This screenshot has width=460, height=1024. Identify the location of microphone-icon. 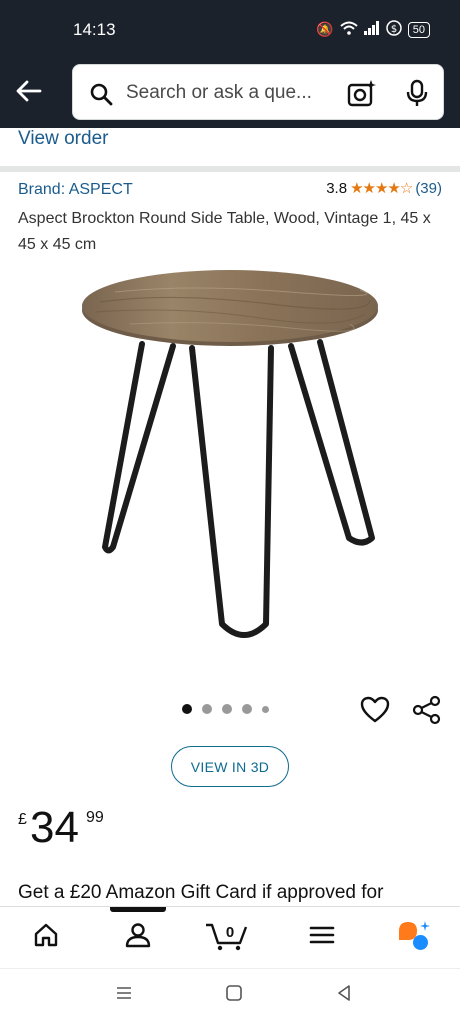
(417, 95).